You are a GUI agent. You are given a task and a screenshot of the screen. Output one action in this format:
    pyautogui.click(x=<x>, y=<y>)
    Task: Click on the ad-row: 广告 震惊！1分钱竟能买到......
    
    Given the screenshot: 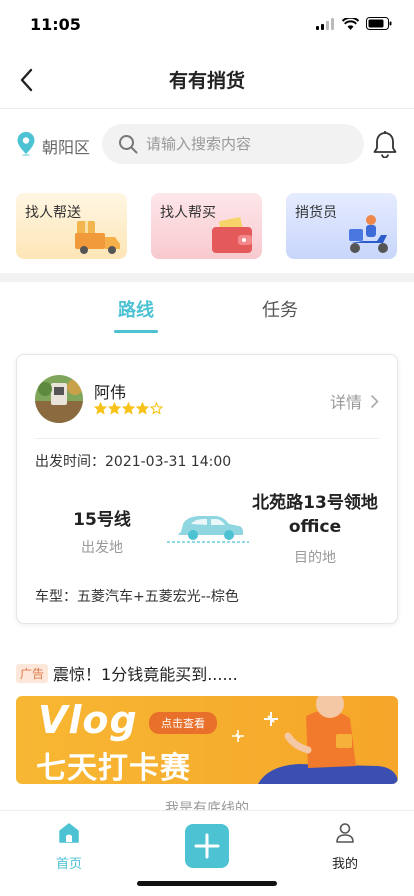 What is the action you would take?
    pyautogui.click(x=127, y=673)
    